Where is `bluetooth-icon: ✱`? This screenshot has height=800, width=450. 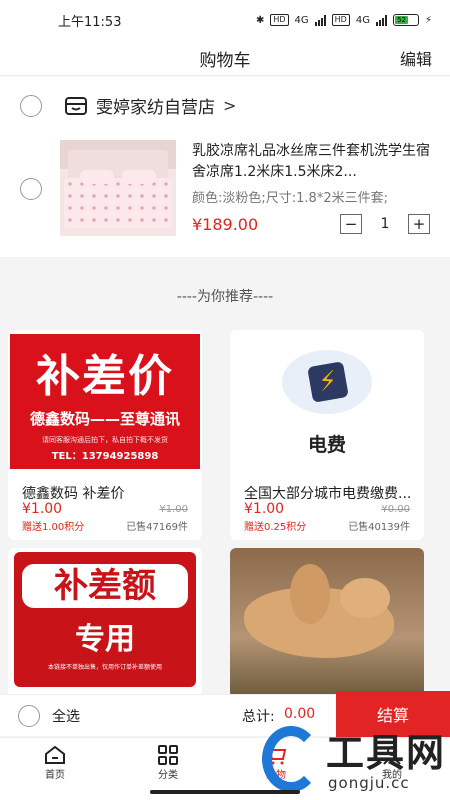
bluetooth-icon: ✱ is located at coordinates (260, 20).